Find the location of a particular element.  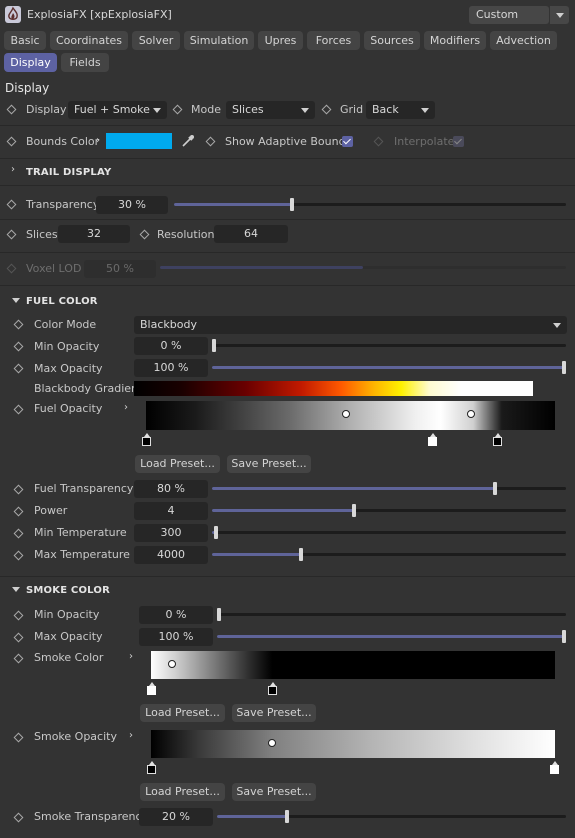

interpolate-checkbox is located at coordinates (458, 141).